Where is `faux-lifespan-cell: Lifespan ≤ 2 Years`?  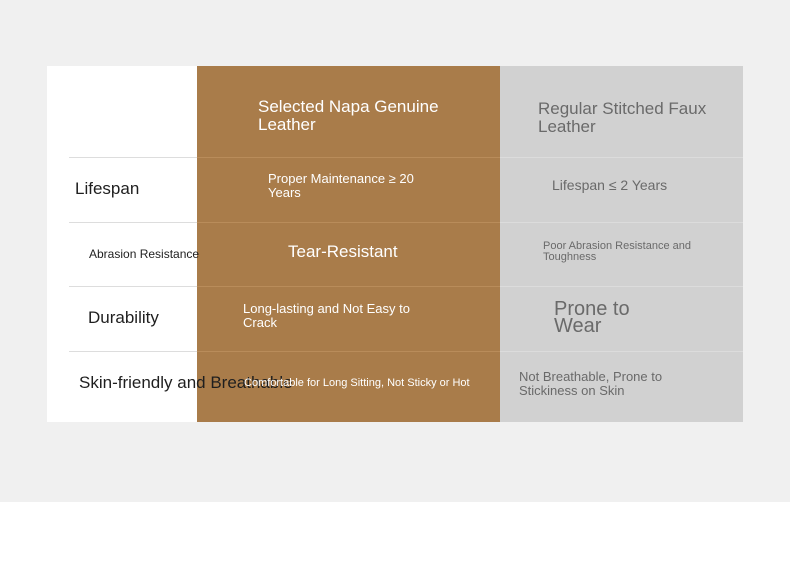
faux-lifespan-cell: Lifespan ≤ 2 Years is located at coordinates (610, 185).